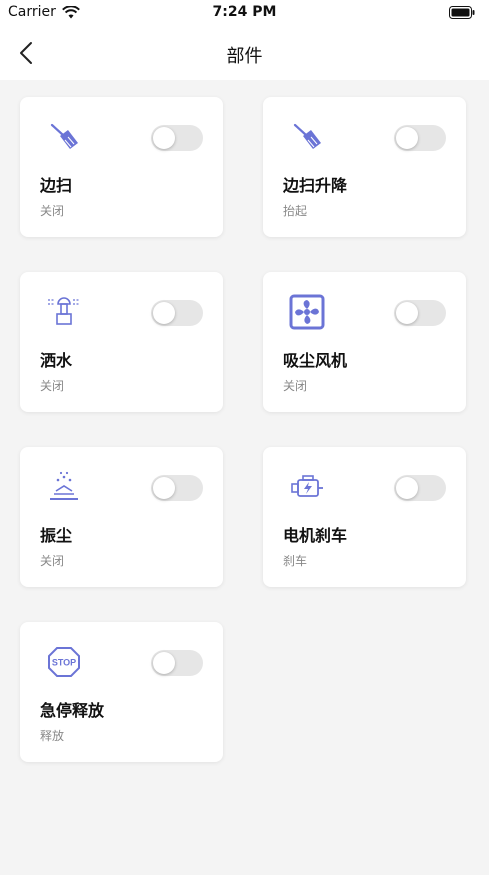 The height and width of the screenshot is (875, 489). Describe the element at coordinates (420, 488) in the screenshot. I see `motor-brake-toggle` at that location.